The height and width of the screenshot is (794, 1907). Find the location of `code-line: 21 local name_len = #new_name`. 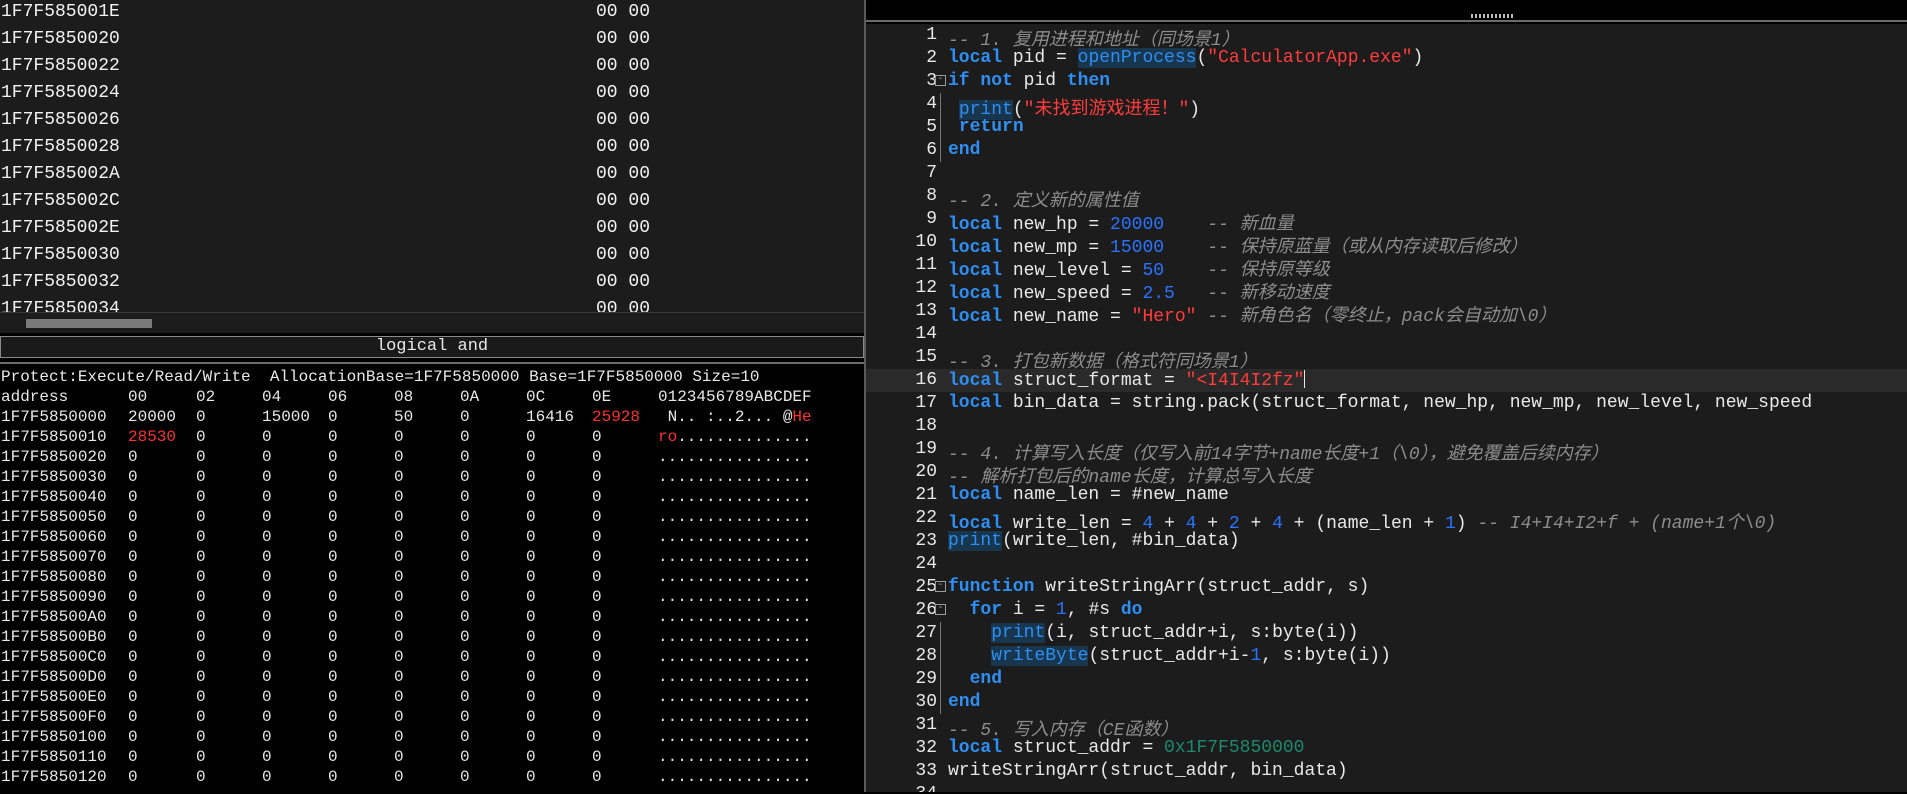

code-line: 21 local name_len = #new_name is located at coordinates (1386, 495).